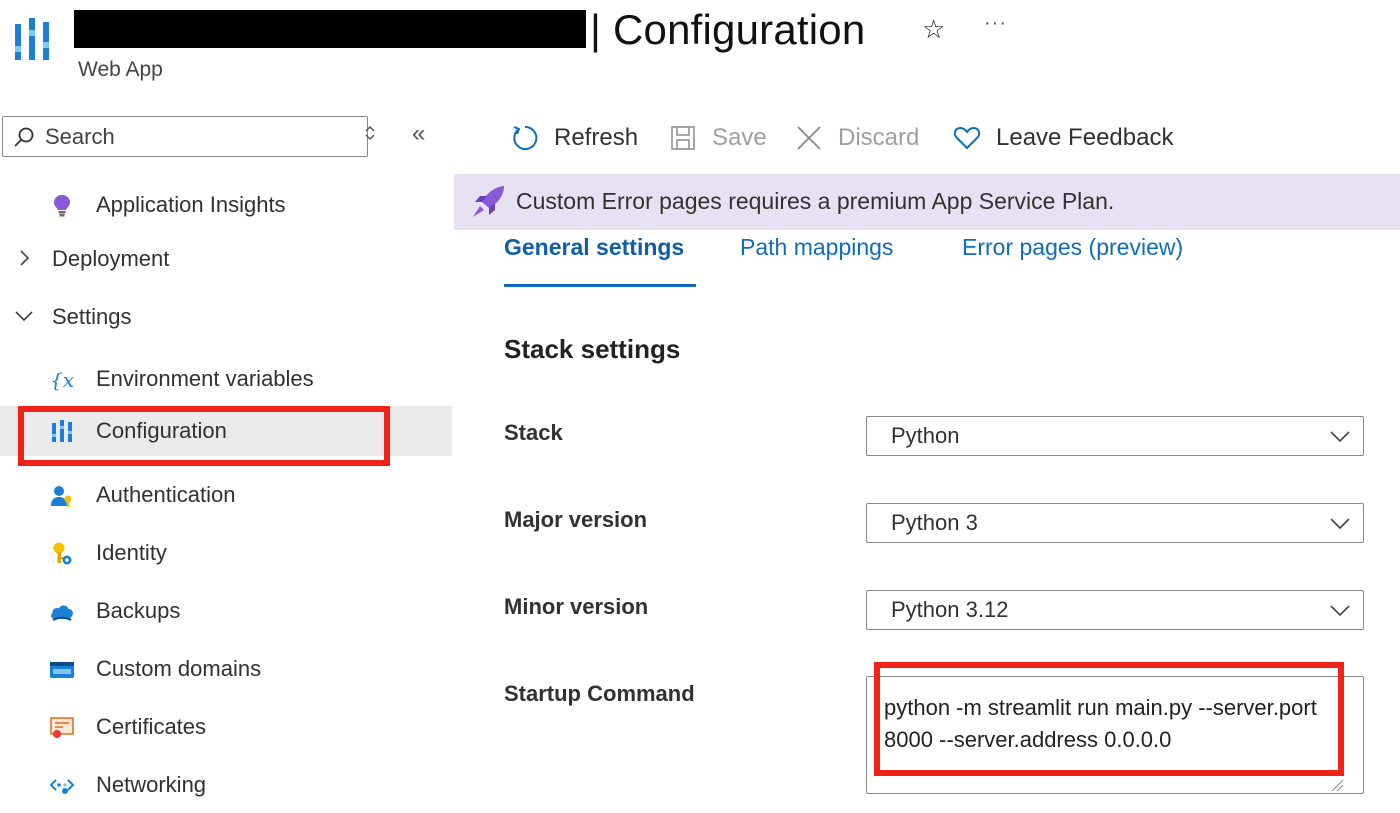 The width and height of the screenshot is (1400, 813). Describe the element at coordinates (166, 494) in the screenshot. I see `sidebar-item-label: Authentication` at that location.